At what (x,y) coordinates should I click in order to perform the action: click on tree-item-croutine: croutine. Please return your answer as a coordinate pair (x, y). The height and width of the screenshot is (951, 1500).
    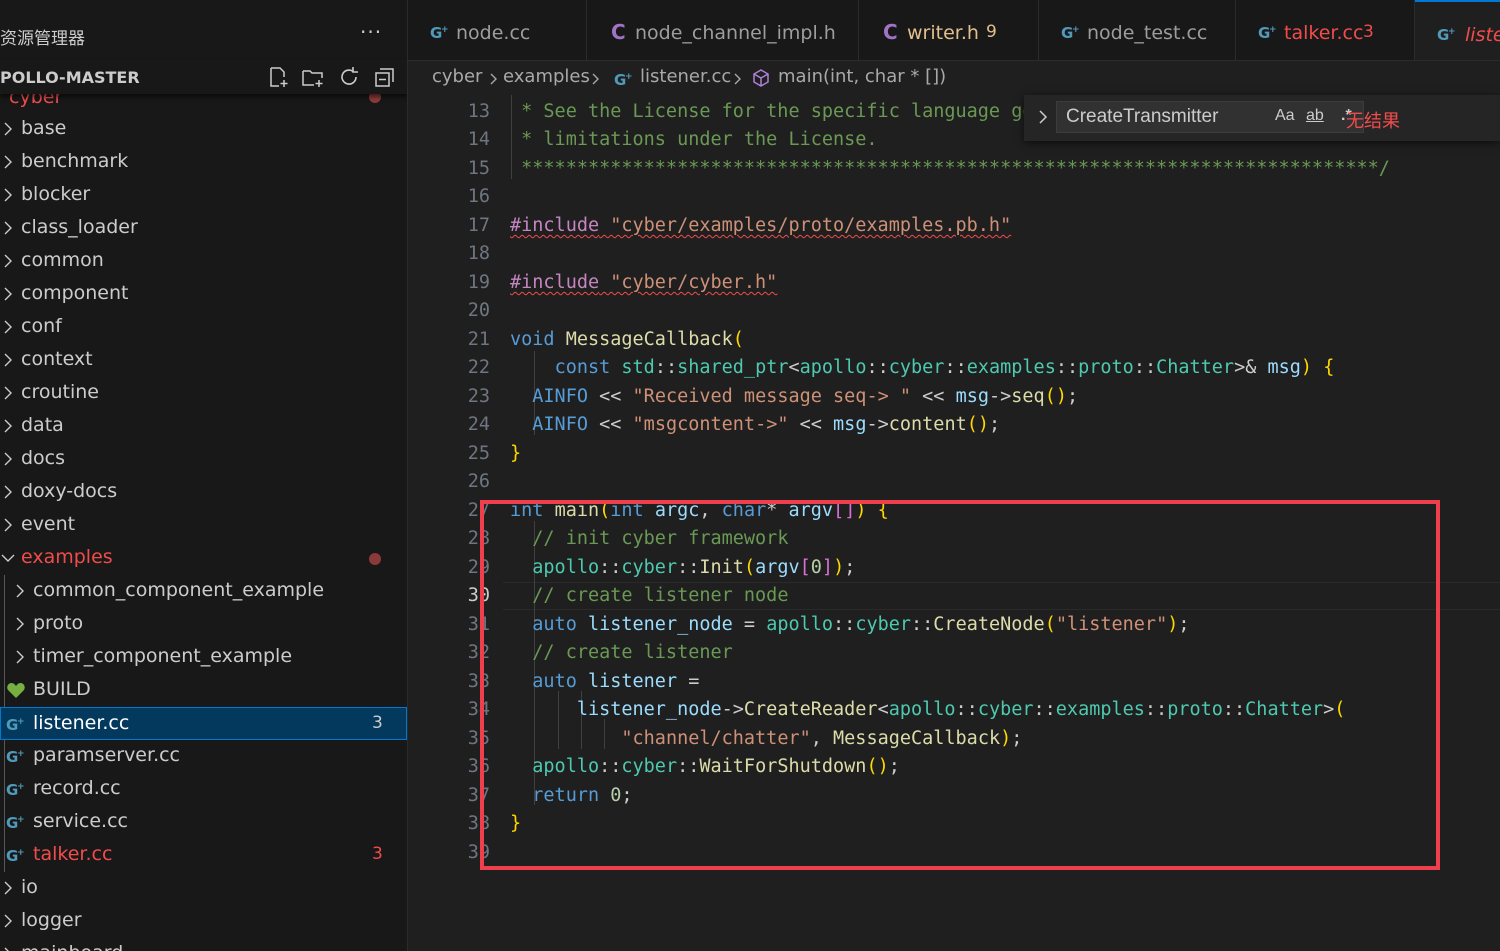
    Looking at the image, I should click on (203, 393).